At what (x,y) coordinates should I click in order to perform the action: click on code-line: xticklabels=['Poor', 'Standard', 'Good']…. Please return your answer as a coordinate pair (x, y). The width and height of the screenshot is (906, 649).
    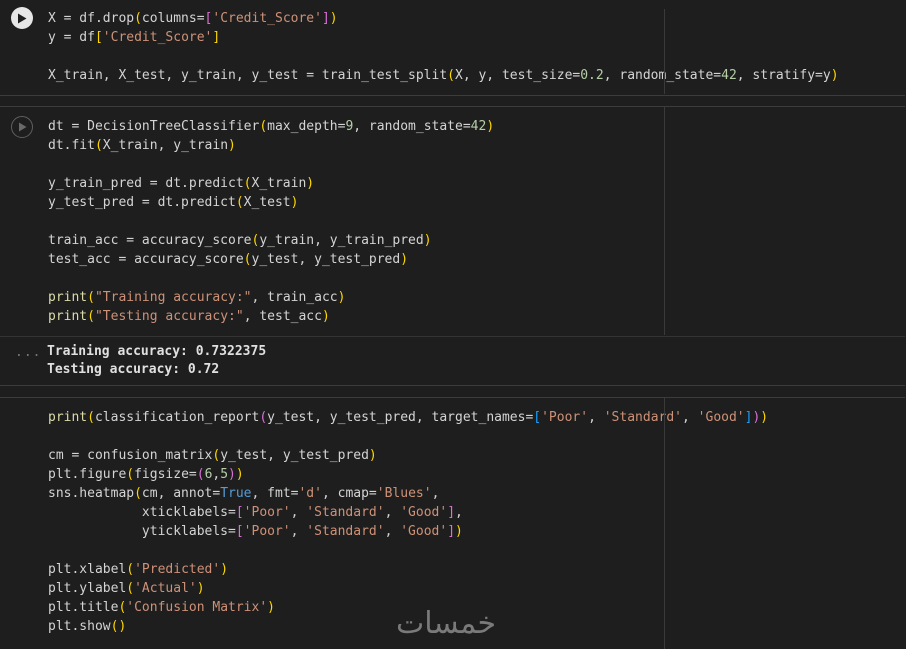
    Looking at the image, I should click on (255, 512).